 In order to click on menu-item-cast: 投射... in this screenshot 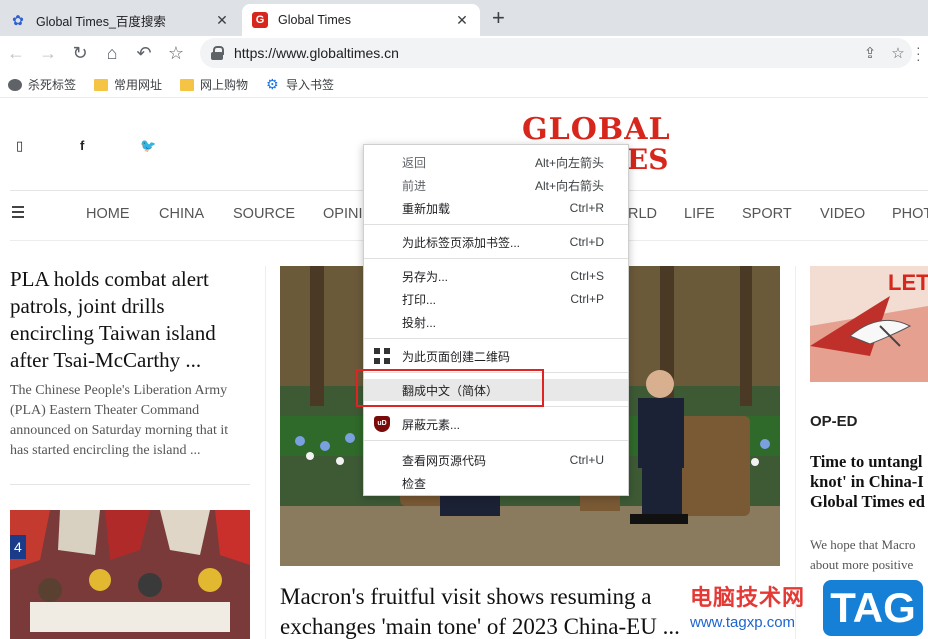, I will do `click(496, 322)`.